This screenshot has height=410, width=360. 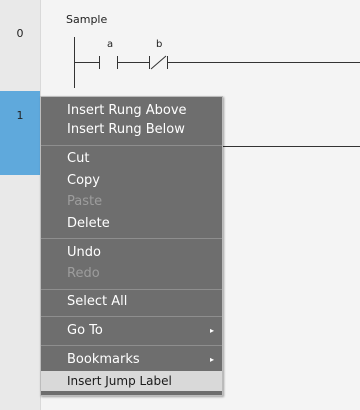 What do you see at coordinates (131, 130) in the screenshot?
I see `insert-rung-below-item: Insert Rung Below` at bounding box center [131, 130].